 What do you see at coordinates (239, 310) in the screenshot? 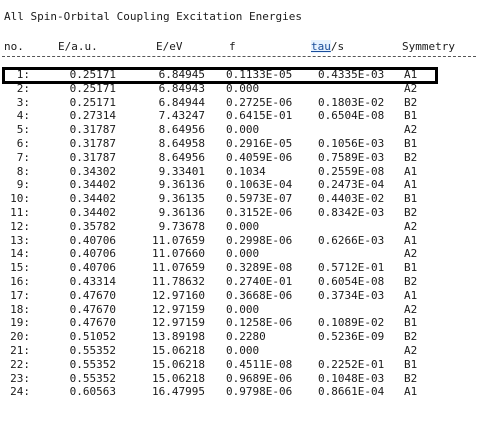
I see `table-row: 18: 0.47670 12.97159 0.000 A2` at bounding box center [239, 310].